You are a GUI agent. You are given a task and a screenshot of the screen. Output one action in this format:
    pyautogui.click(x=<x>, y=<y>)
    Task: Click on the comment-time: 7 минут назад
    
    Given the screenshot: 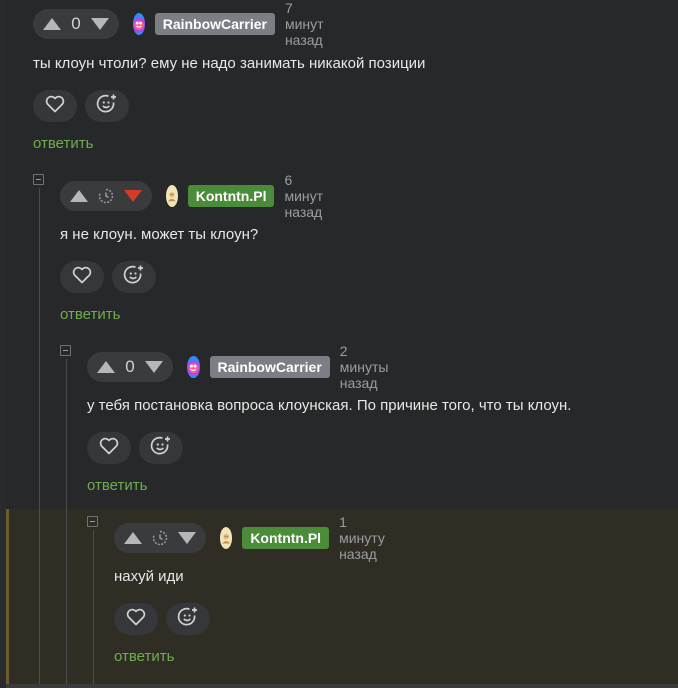 What is the action you would take?
    pyautogui.click(x=309, y=24)
    